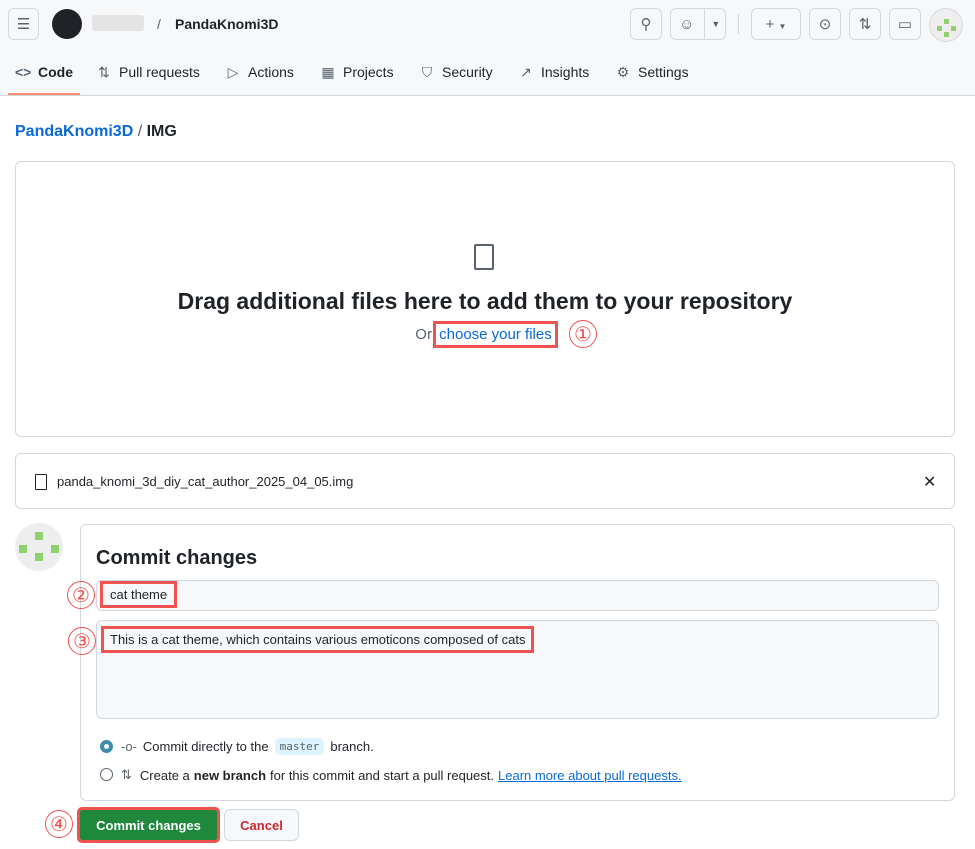  I want to click on annotation-2: ②, so click(81, 595).